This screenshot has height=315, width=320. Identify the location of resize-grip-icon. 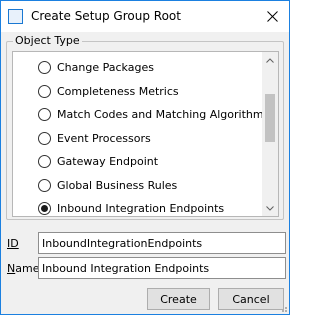
(283, 308).